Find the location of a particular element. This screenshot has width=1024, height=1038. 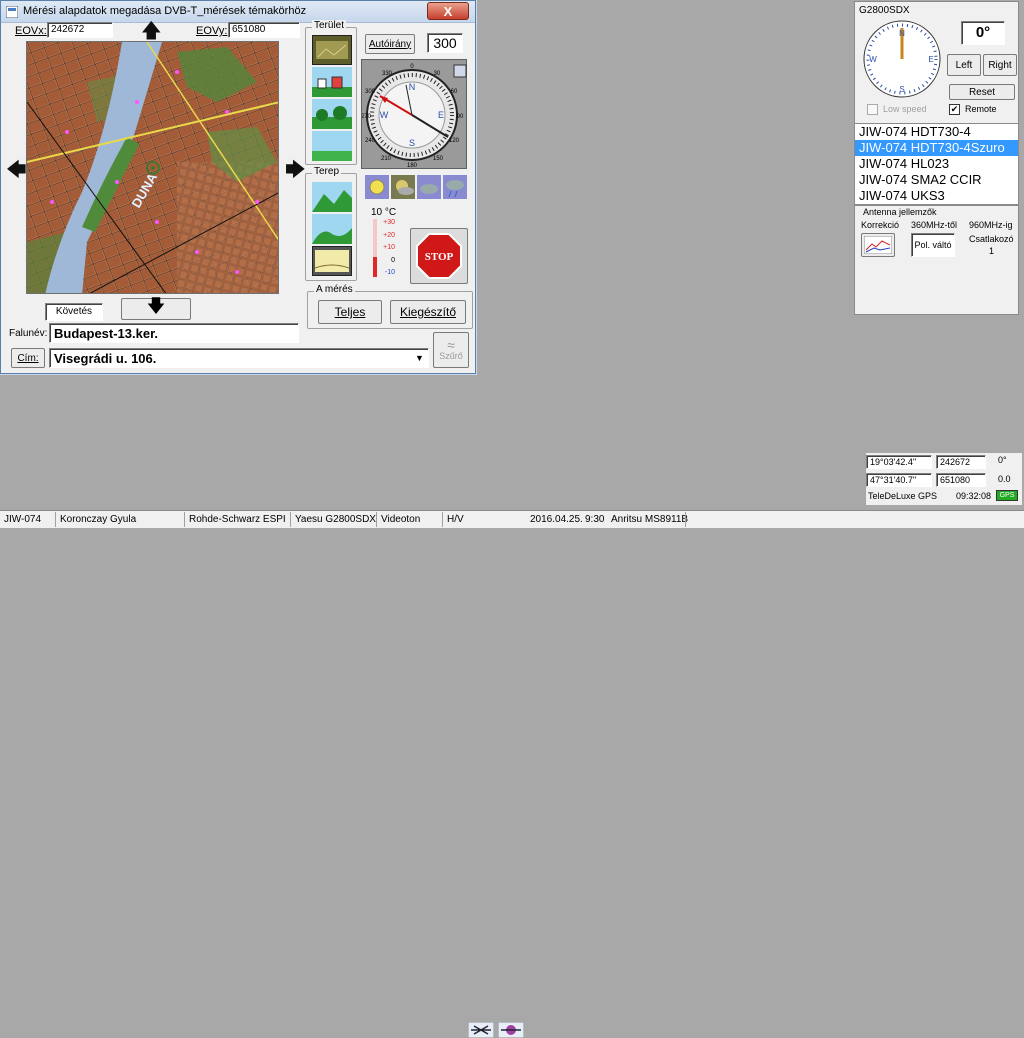

svg-text: 240 is located at coordinates (370, 141).